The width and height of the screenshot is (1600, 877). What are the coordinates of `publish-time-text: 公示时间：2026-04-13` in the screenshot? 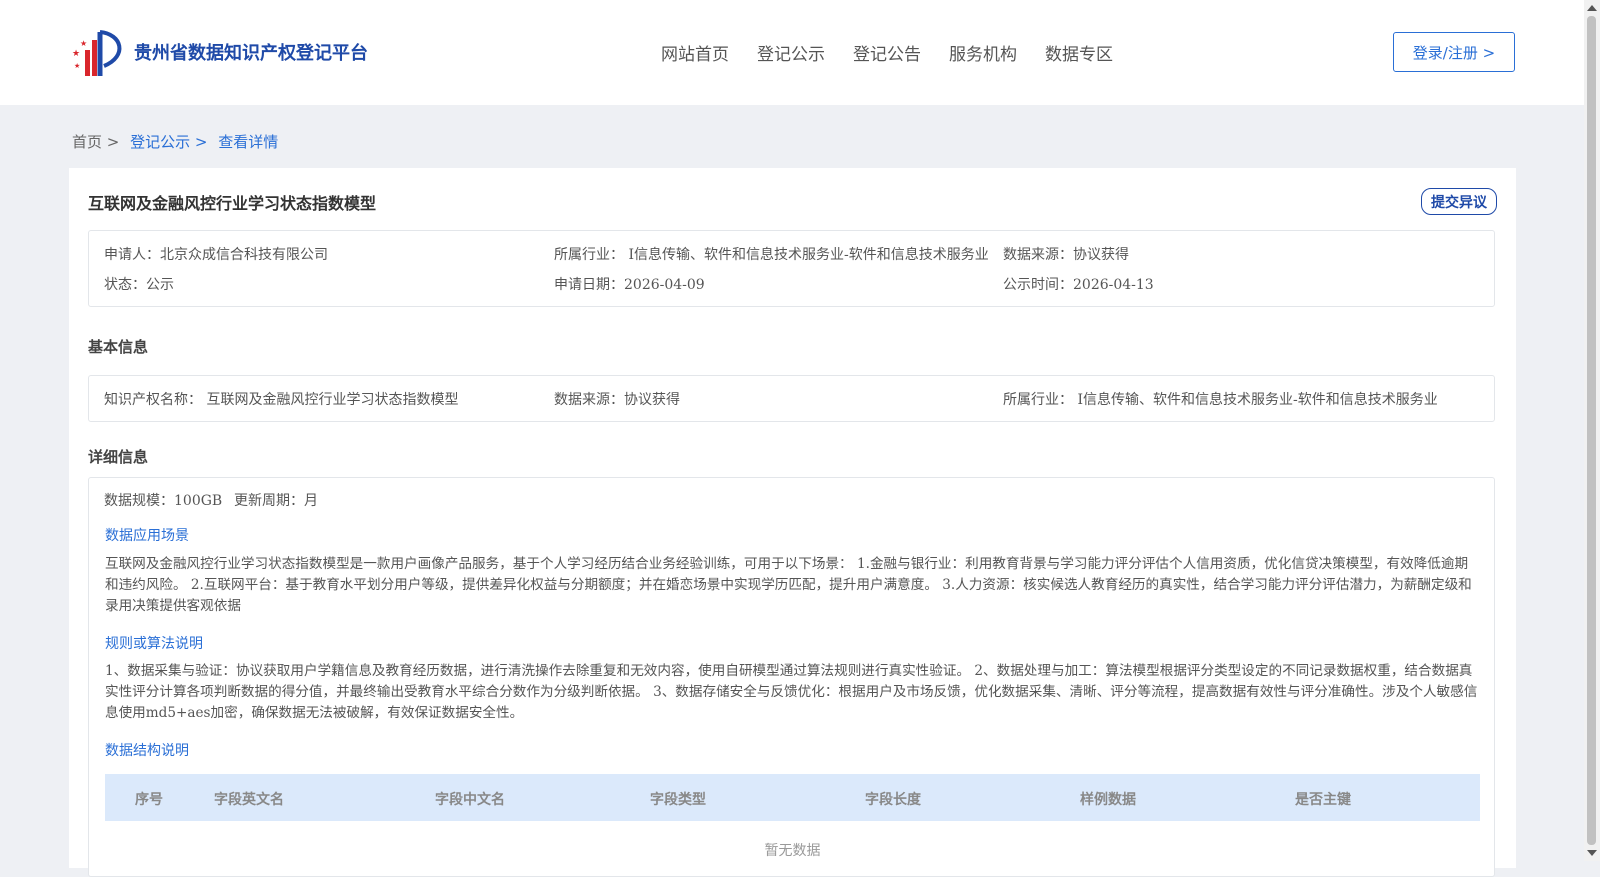 It's located at (1078, 285).